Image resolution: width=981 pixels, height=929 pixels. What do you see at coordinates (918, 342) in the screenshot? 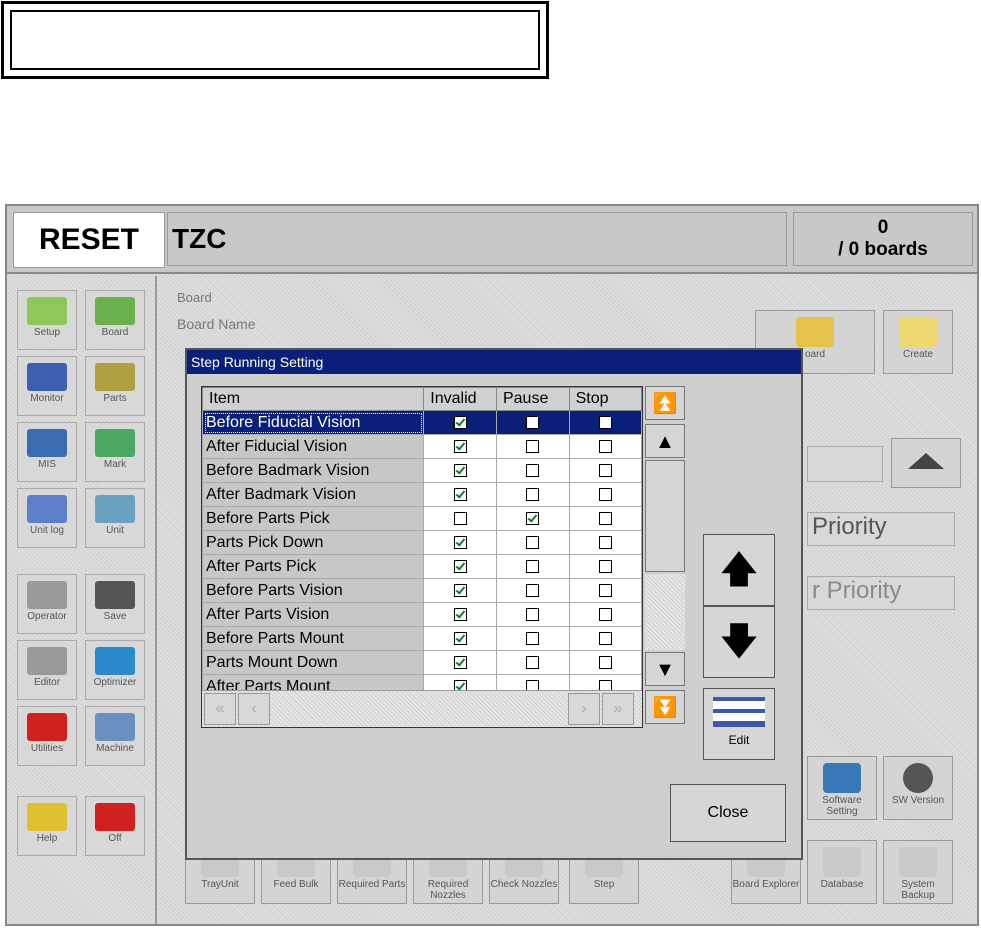
I see `create-button: Create` at bounding box center [918, 342].